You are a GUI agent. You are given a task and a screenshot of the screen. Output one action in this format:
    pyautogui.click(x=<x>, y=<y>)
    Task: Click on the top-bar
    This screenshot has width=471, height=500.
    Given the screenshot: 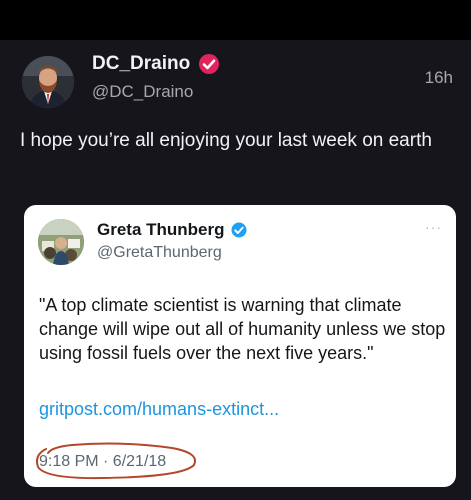 What is the action you would take?
    pyautogui.click(x=235, y=20)
    